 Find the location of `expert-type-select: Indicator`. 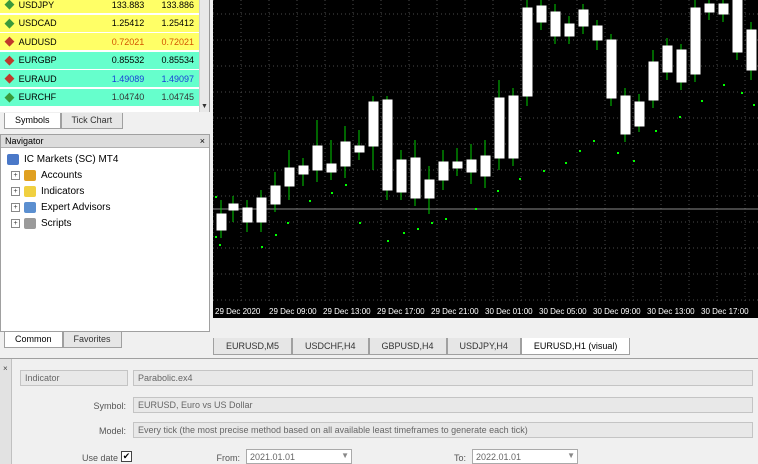

expert-type-select: Indicator is located at coordinates (74, 378).